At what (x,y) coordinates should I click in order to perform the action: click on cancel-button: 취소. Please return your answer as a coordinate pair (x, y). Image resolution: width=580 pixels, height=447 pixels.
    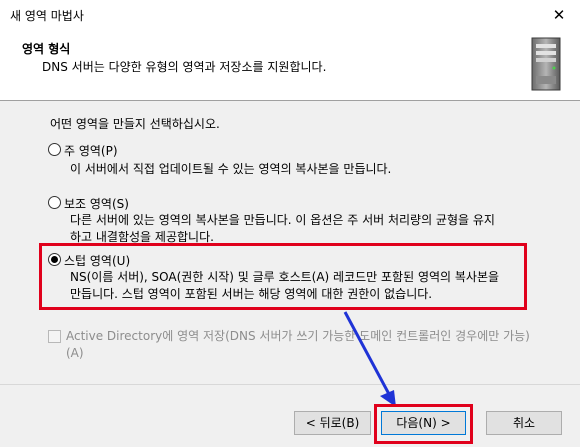
    Looking at the image, I should click on (524, 423).